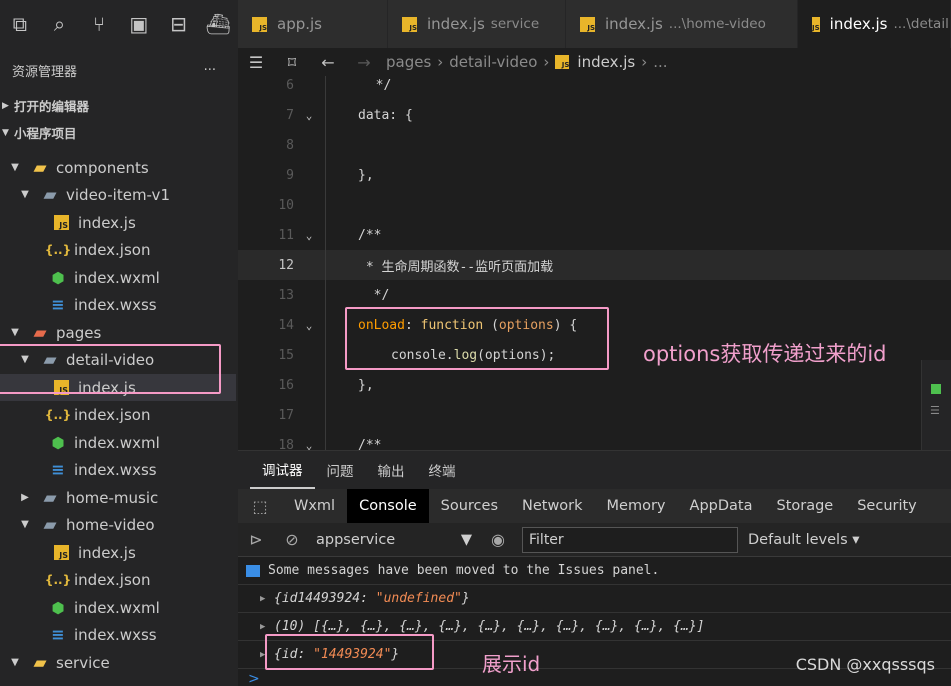 This screenshot has height=686, width=951. What do you see at coordinates (112, 414) in the screenshot?
I see `tree-label: index.json` at bounding box center [112, 414].